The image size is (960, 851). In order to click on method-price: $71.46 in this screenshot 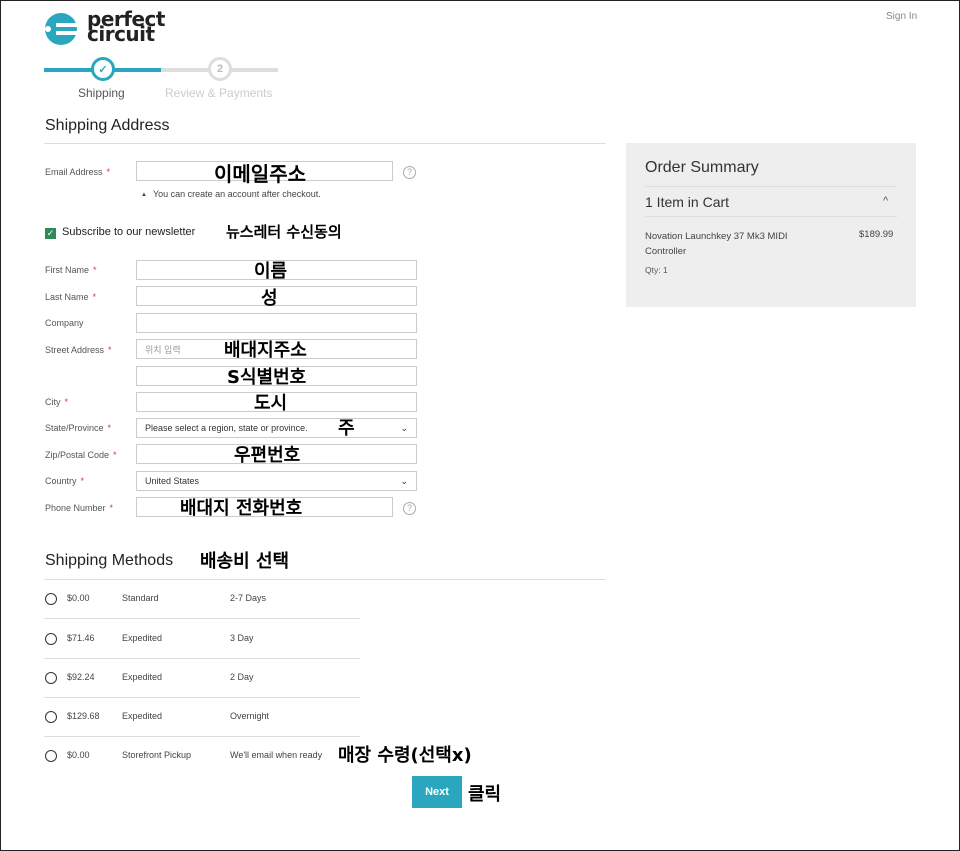, I will do `click(81, 638)`.